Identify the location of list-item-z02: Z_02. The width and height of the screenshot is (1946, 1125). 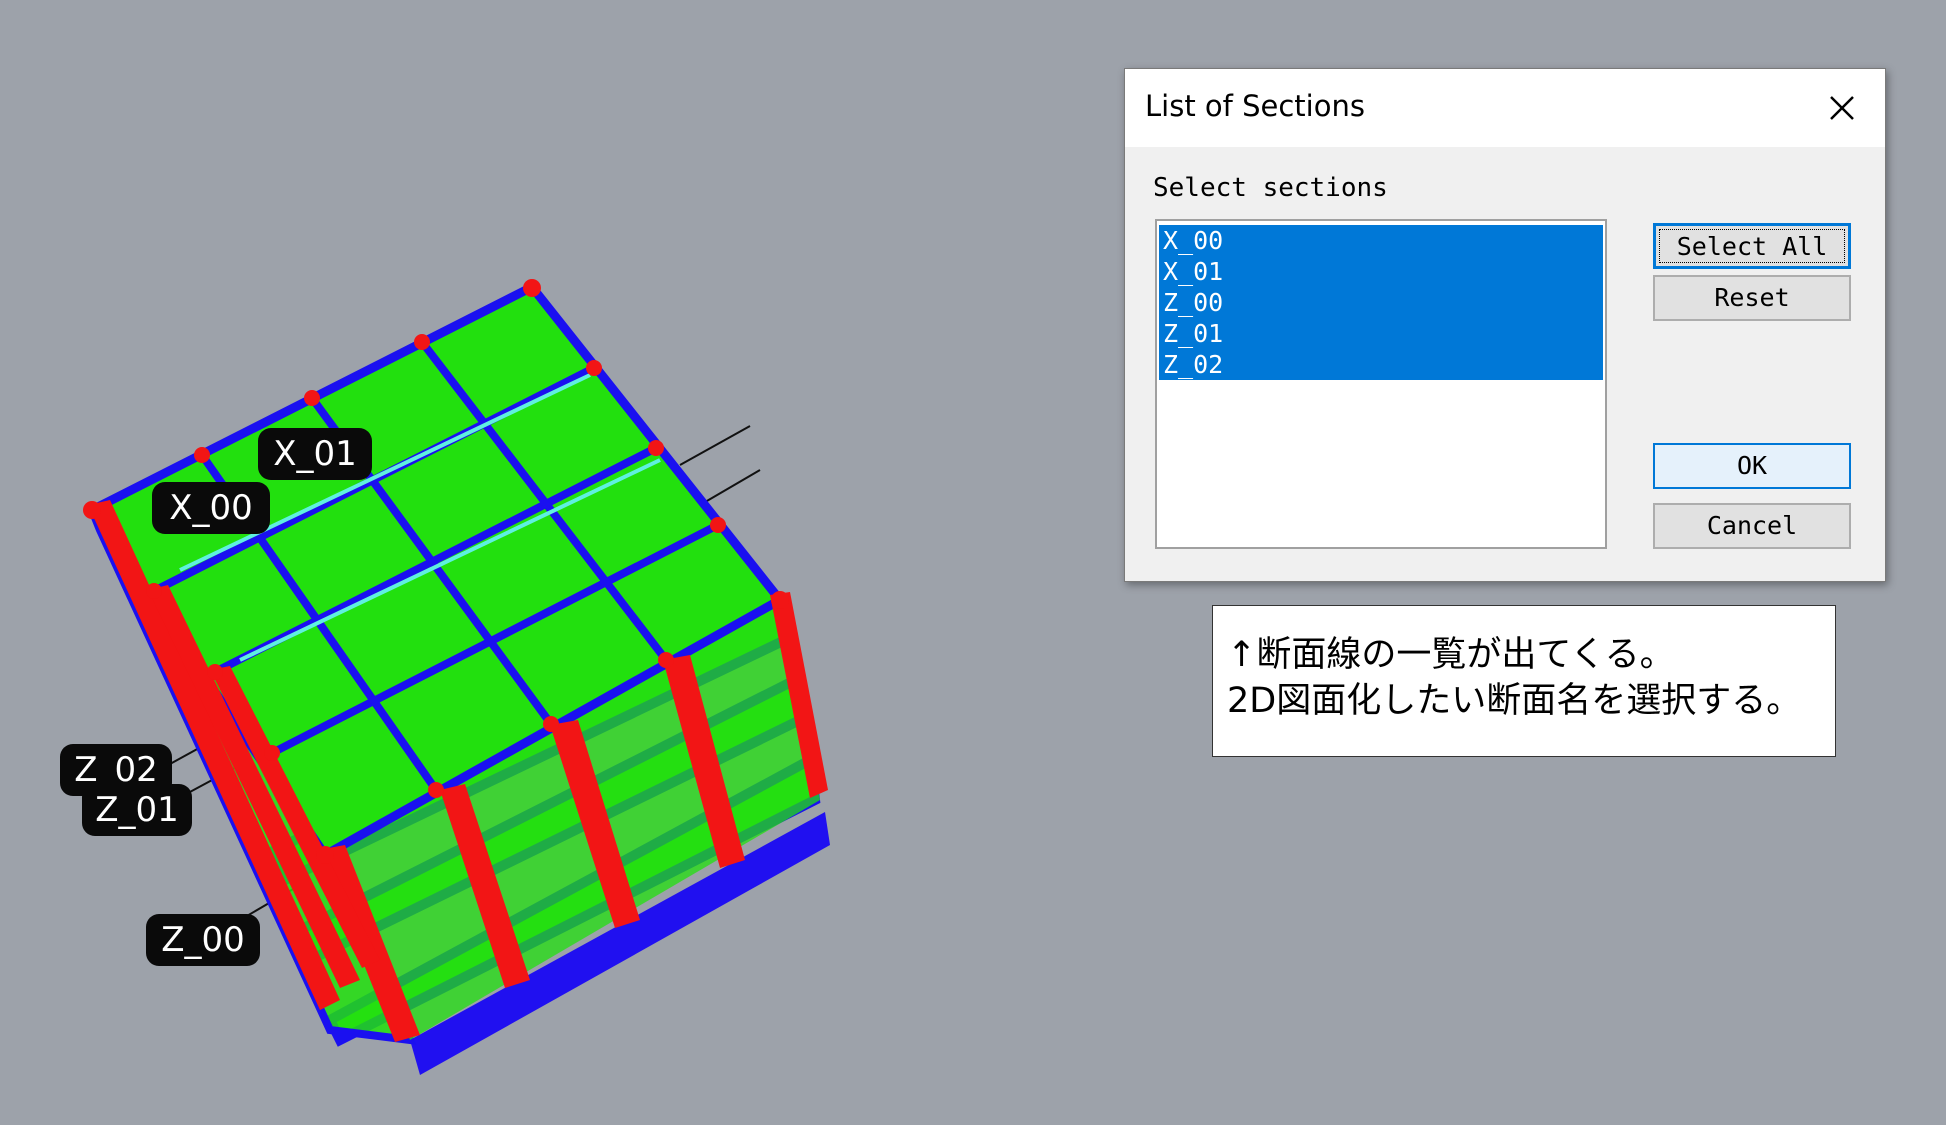
(1381, 364).